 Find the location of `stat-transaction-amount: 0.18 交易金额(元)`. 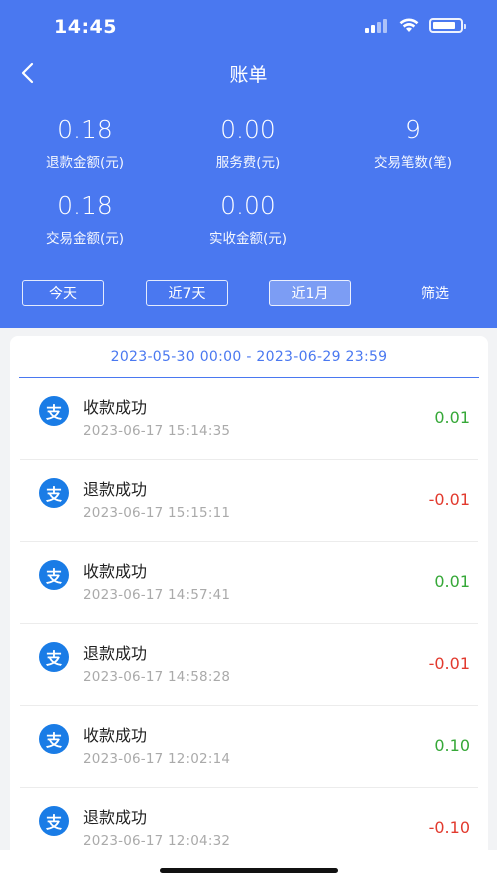

stat-transaction-amount: 0.18 交易金额(元) is located at coordinates (85, 219).